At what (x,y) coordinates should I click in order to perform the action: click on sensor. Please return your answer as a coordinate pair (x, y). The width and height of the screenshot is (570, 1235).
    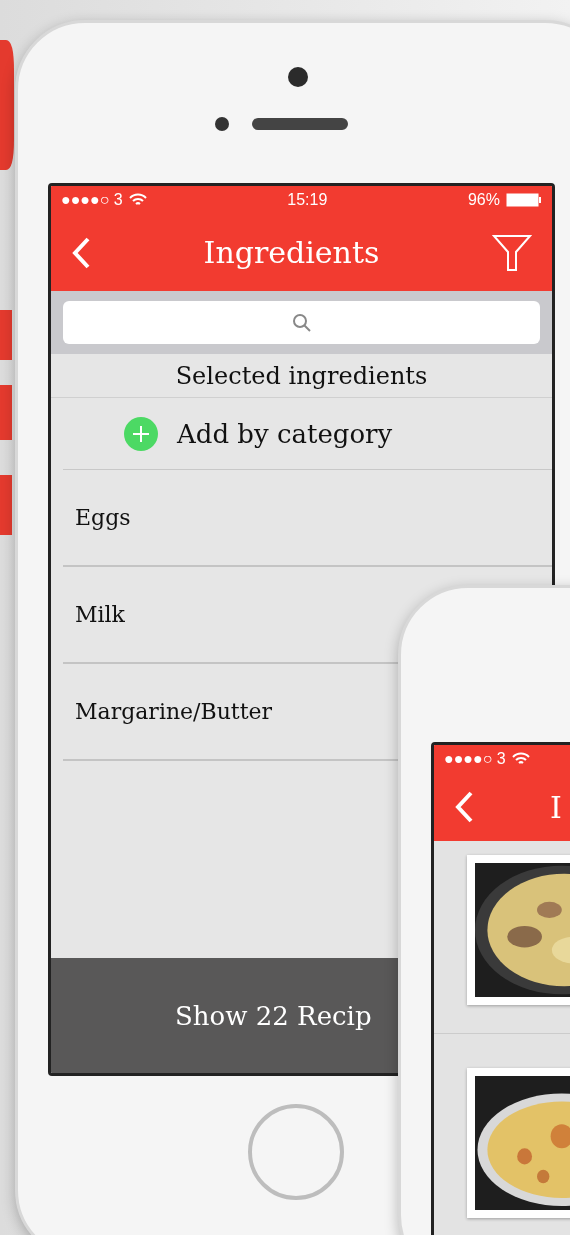
    Looking at the image, I should click on (222, 124).